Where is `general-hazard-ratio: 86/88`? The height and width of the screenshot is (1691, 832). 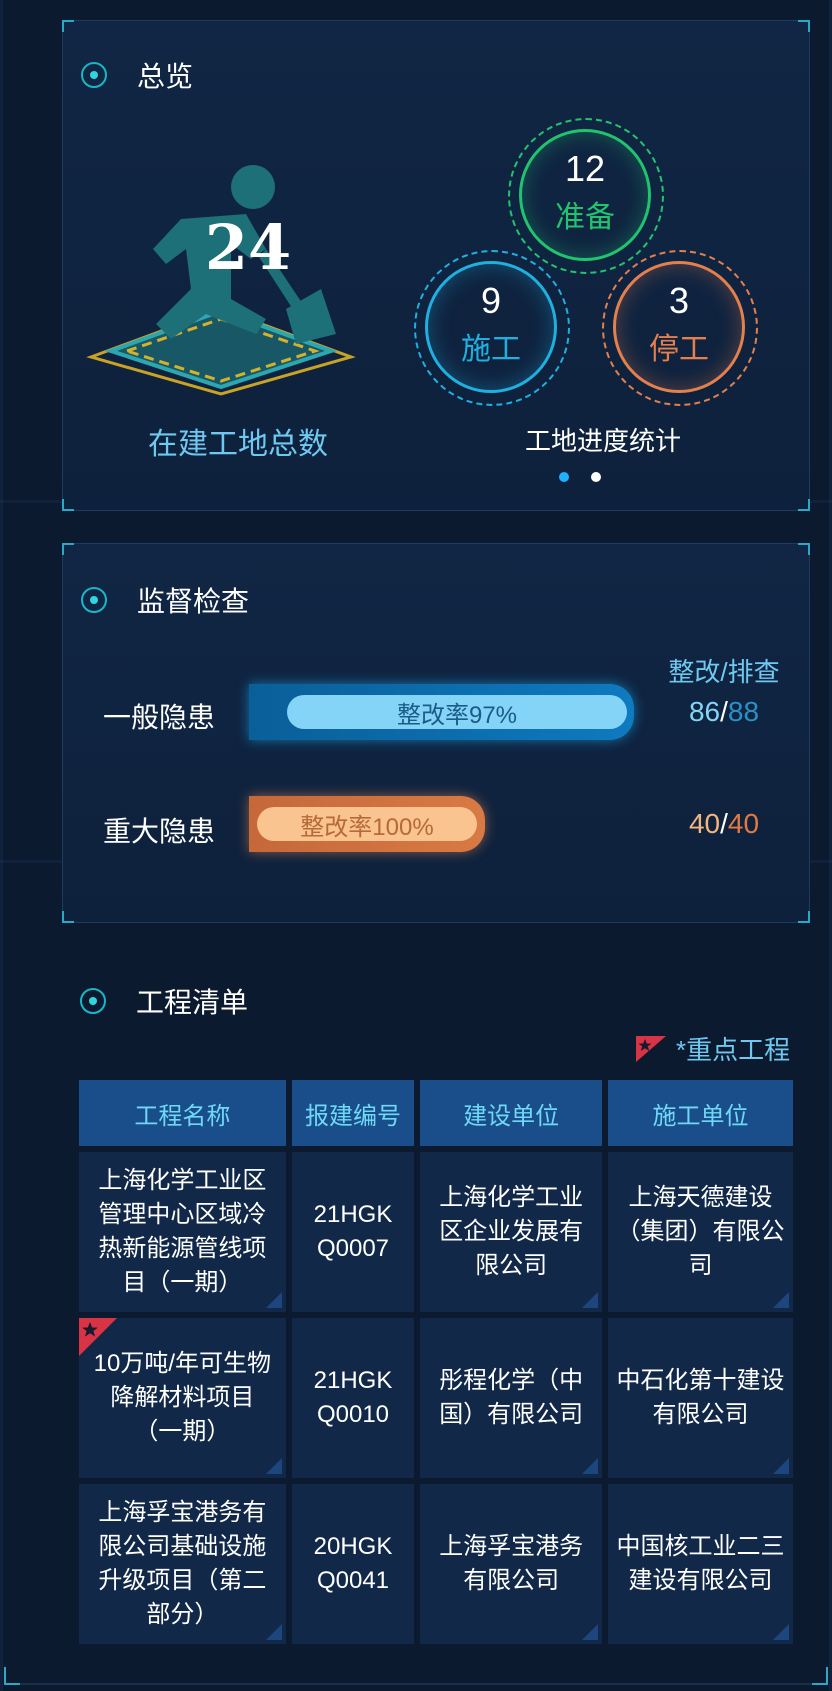 general-hazard-ratio: 86/88 is located at coordinates (724, 711).